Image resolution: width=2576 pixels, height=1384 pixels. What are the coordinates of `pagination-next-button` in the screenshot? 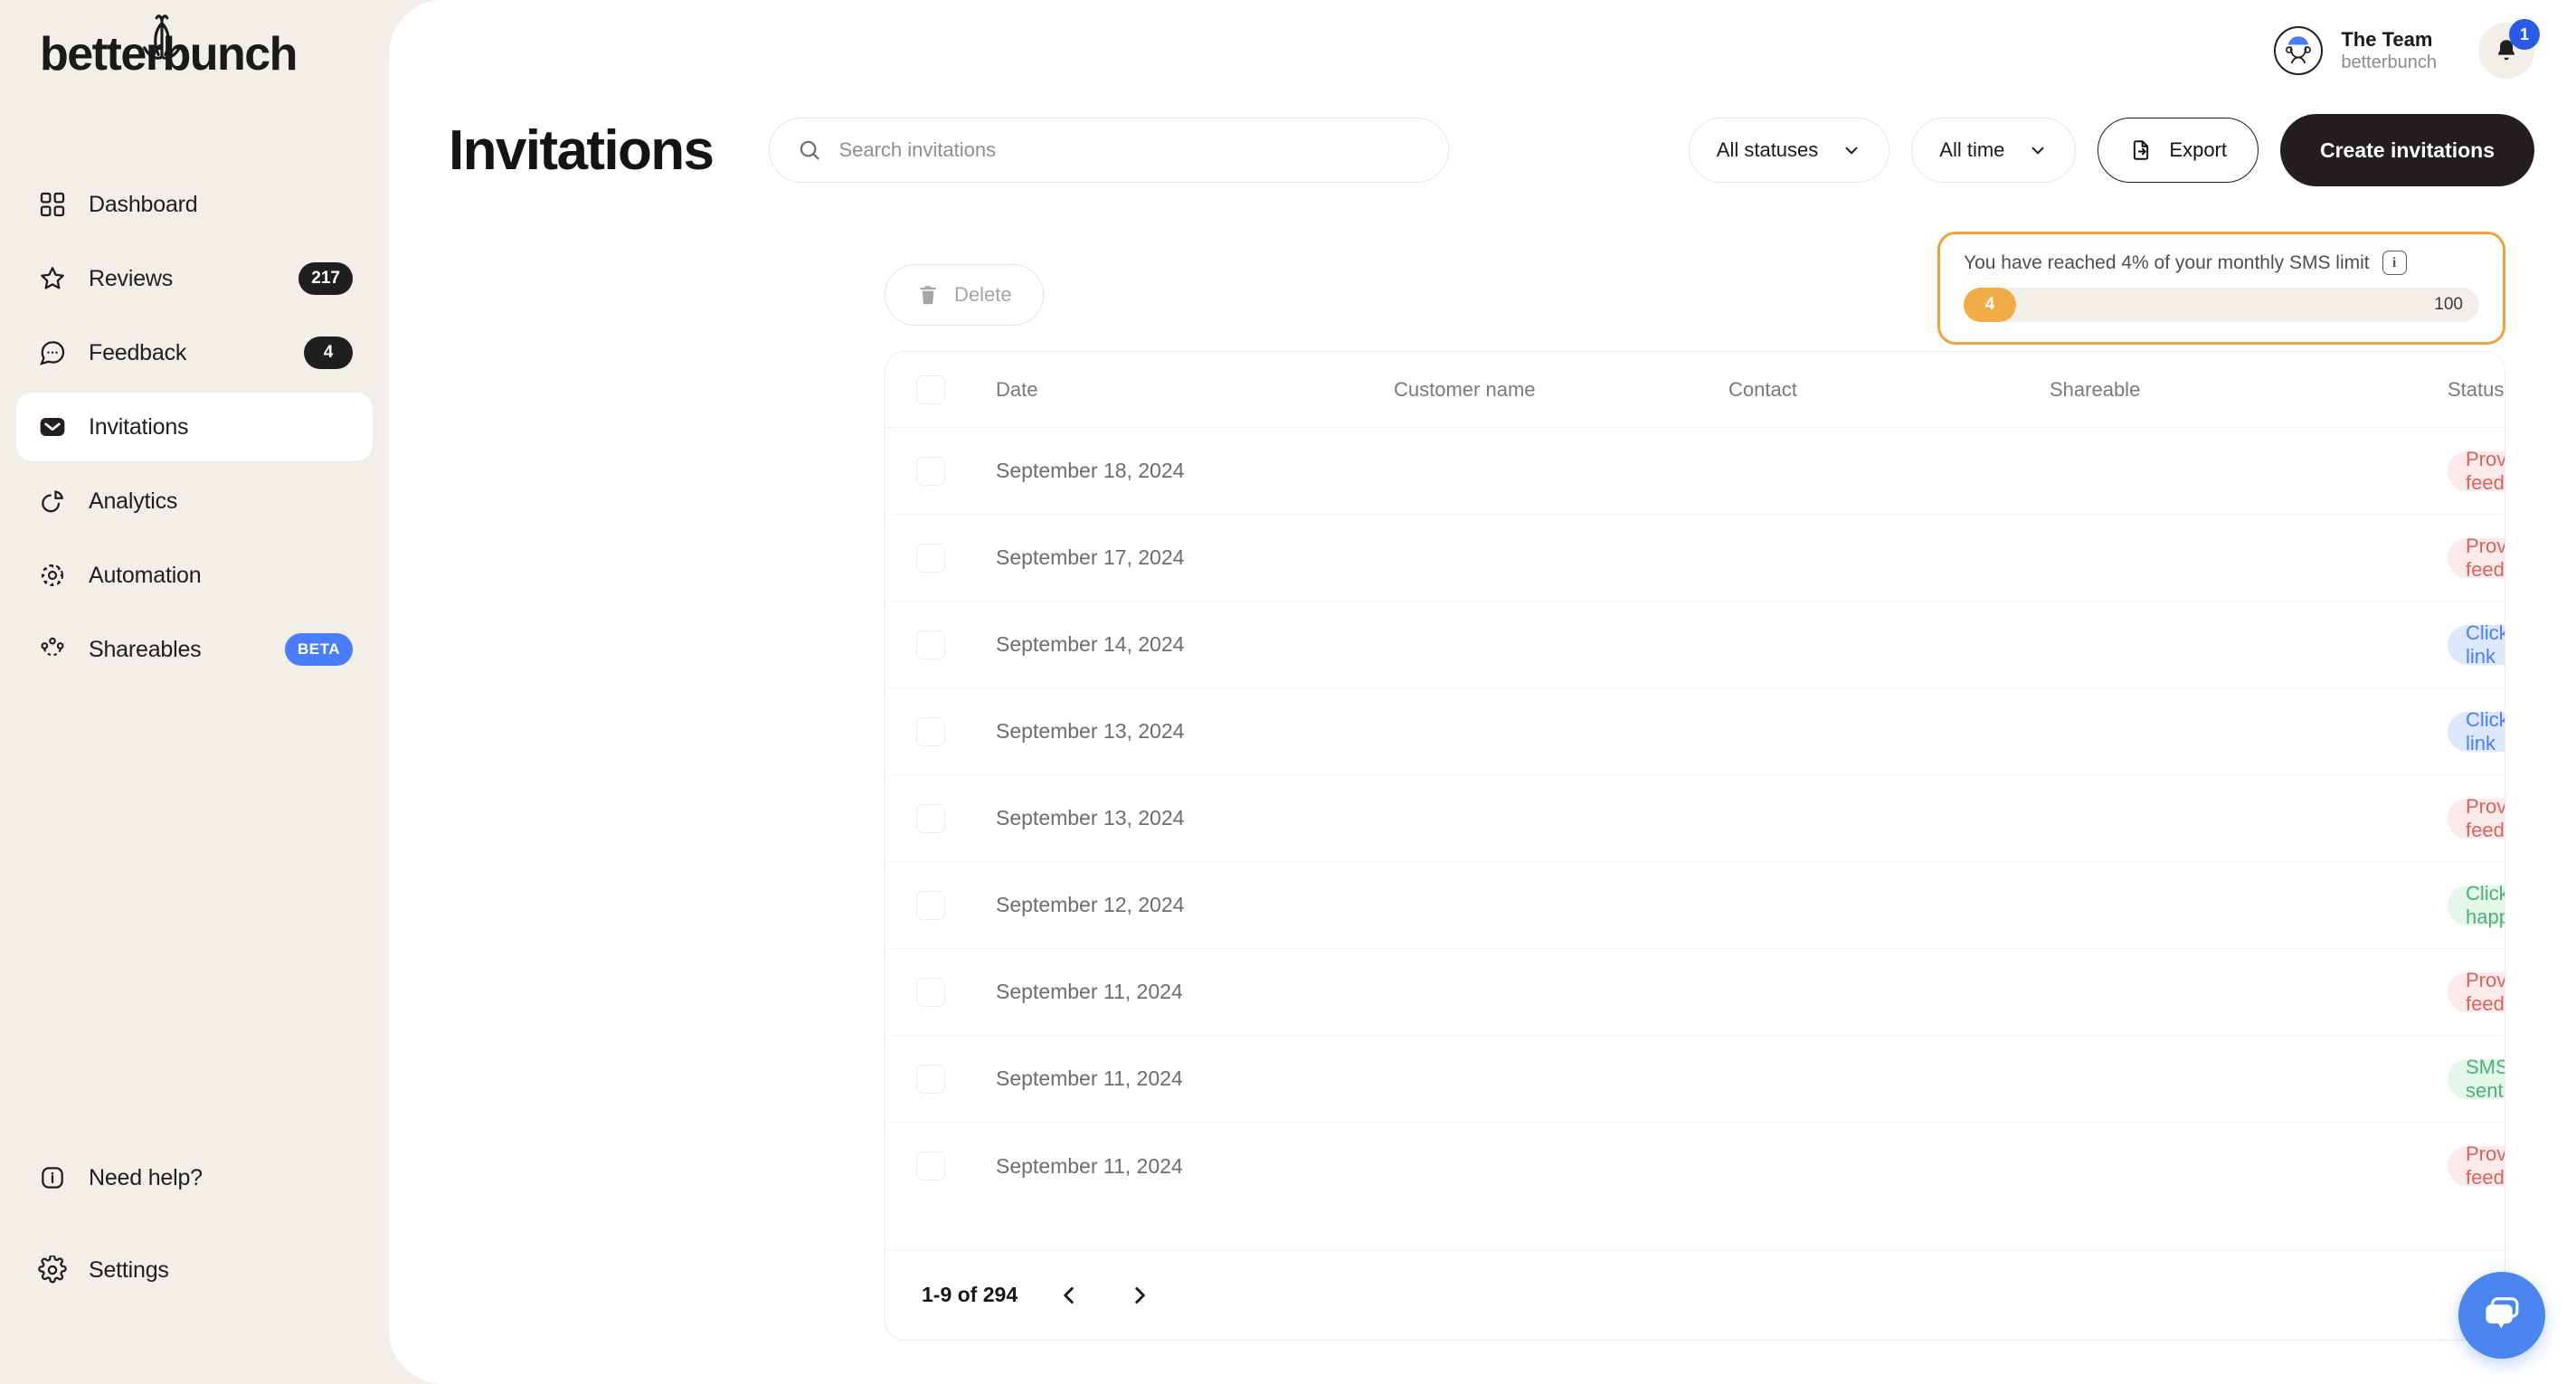 It's located at (1140, 1295).